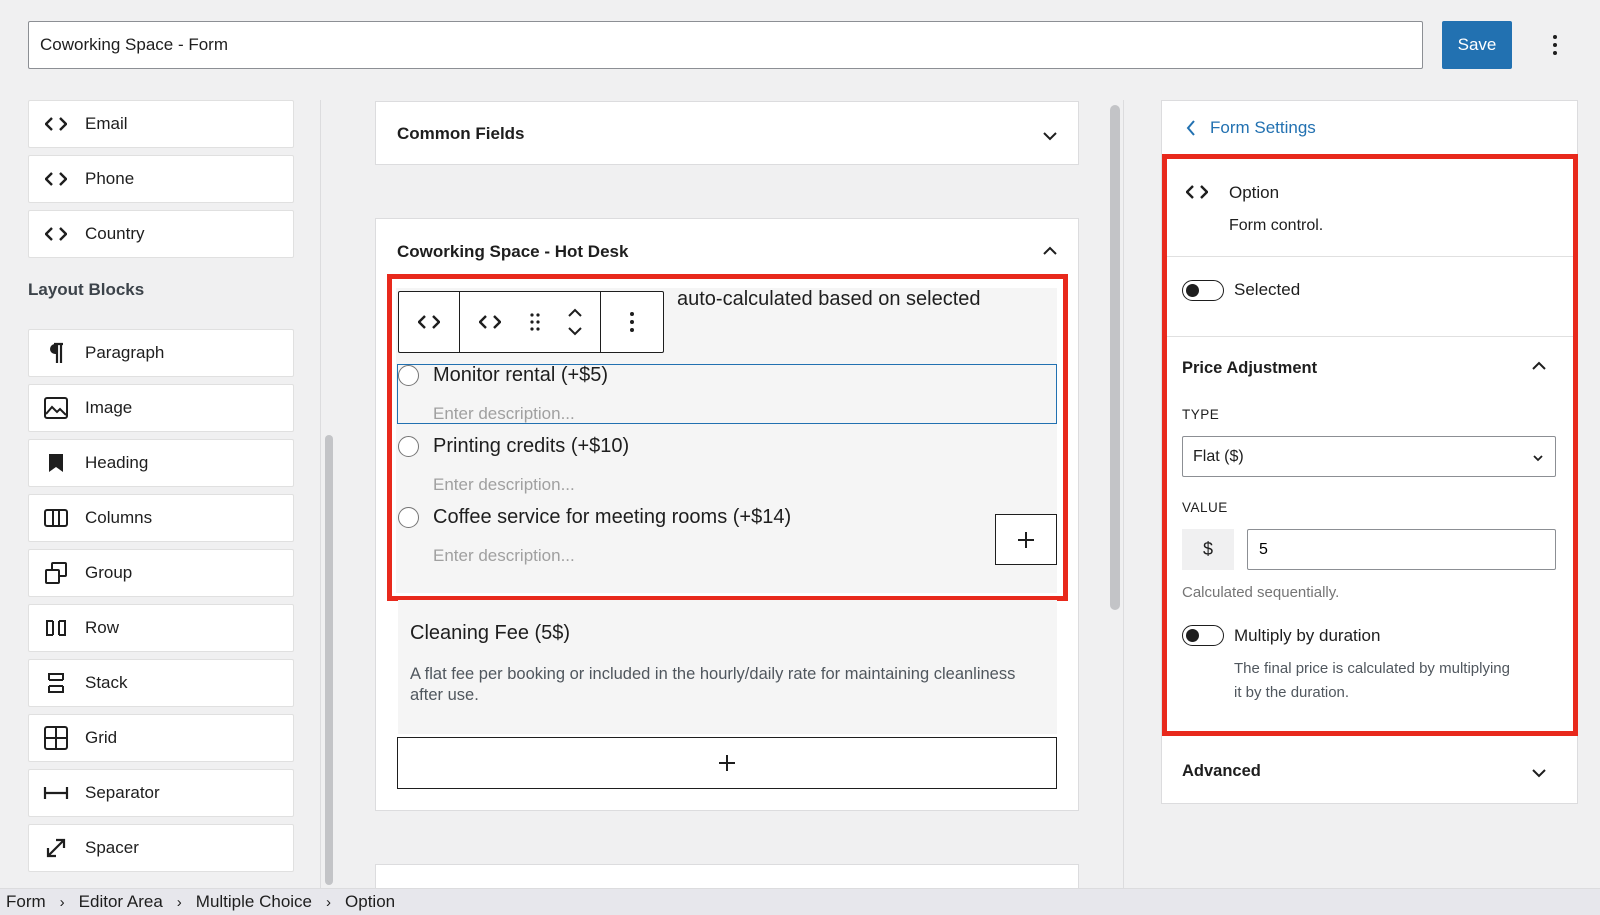  Describe the element at coordinates (161, 628) in the screenshot. I see `block-item-row: Row` at that location.